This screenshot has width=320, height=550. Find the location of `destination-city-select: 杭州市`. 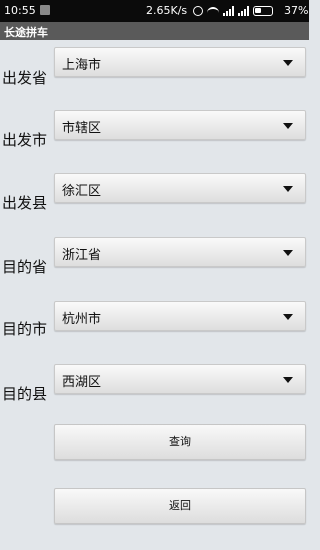

destination-city-select: 杭州市 is located at coordinates (180, 316).